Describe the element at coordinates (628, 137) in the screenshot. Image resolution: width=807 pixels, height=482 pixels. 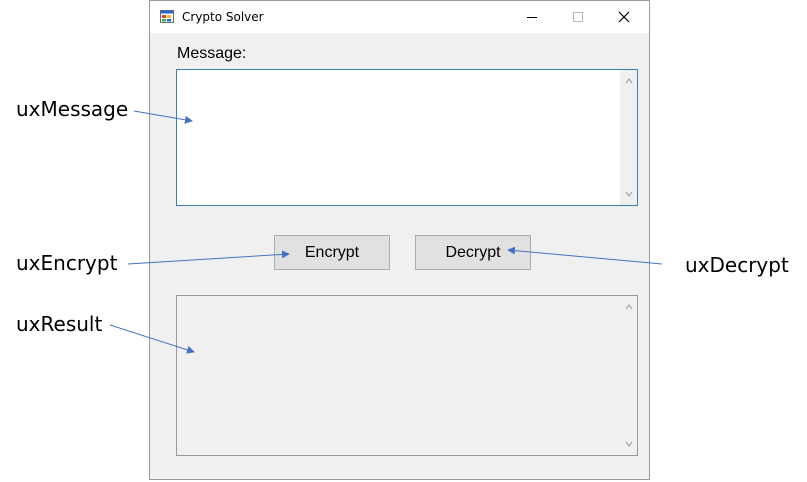
I see `message-scrollbar` at that location.